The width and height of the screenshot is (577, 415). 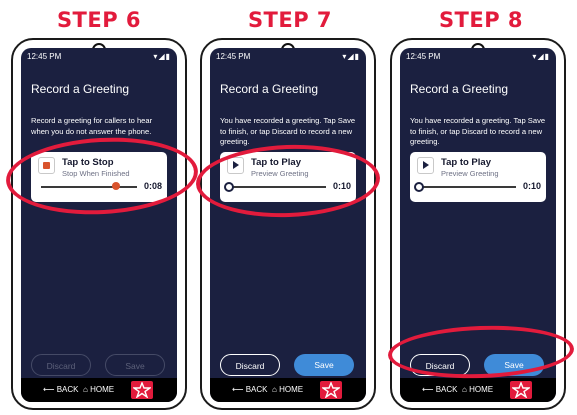 I want to click on progress-track, so click(x=468, y=187).